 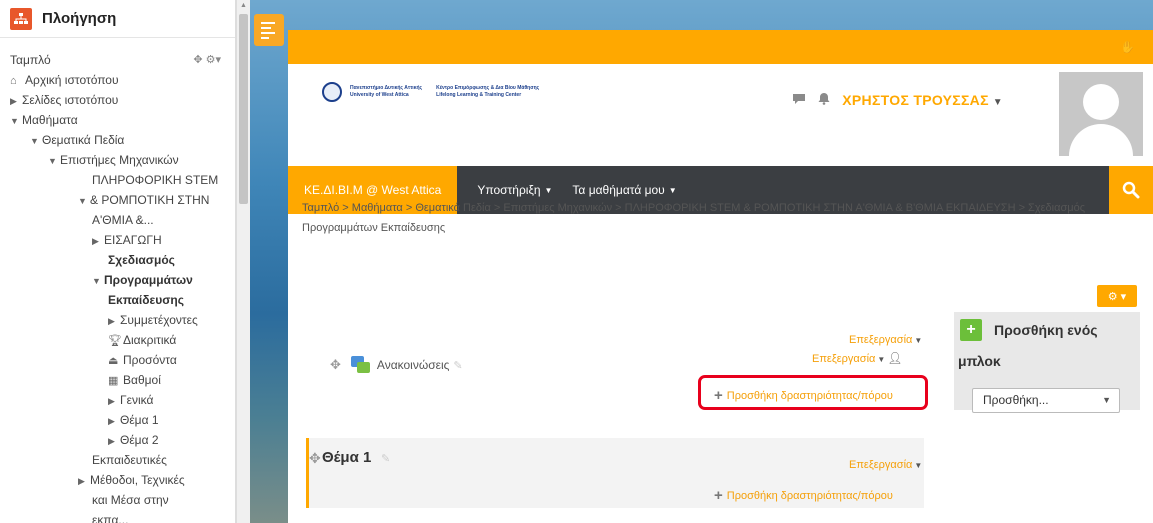 I want to click on nav-item-categories: ▼ Θεματικά Πεδία, so click(x=117, y=140).